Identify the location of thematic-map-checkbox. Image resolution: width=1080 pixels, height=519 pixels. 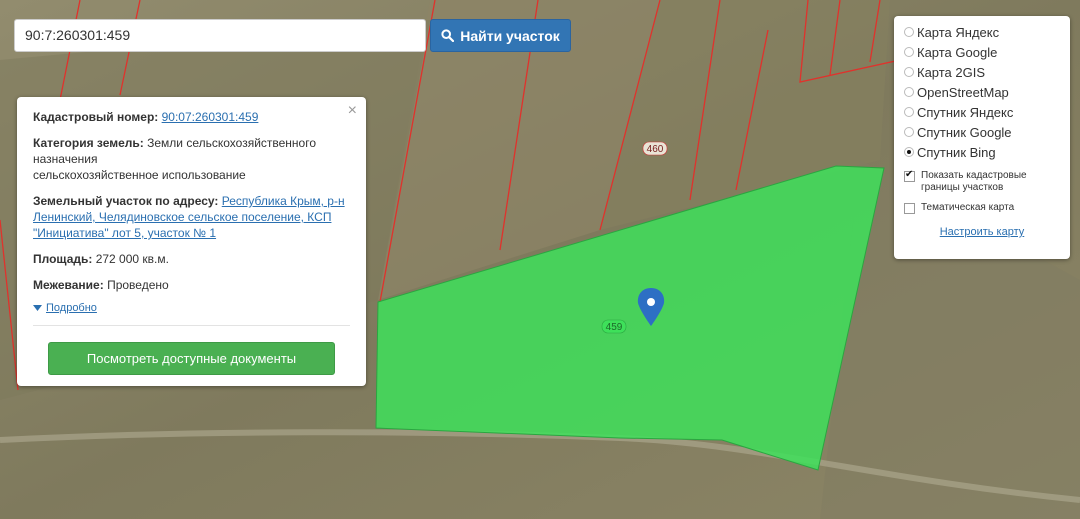
(909, 208).